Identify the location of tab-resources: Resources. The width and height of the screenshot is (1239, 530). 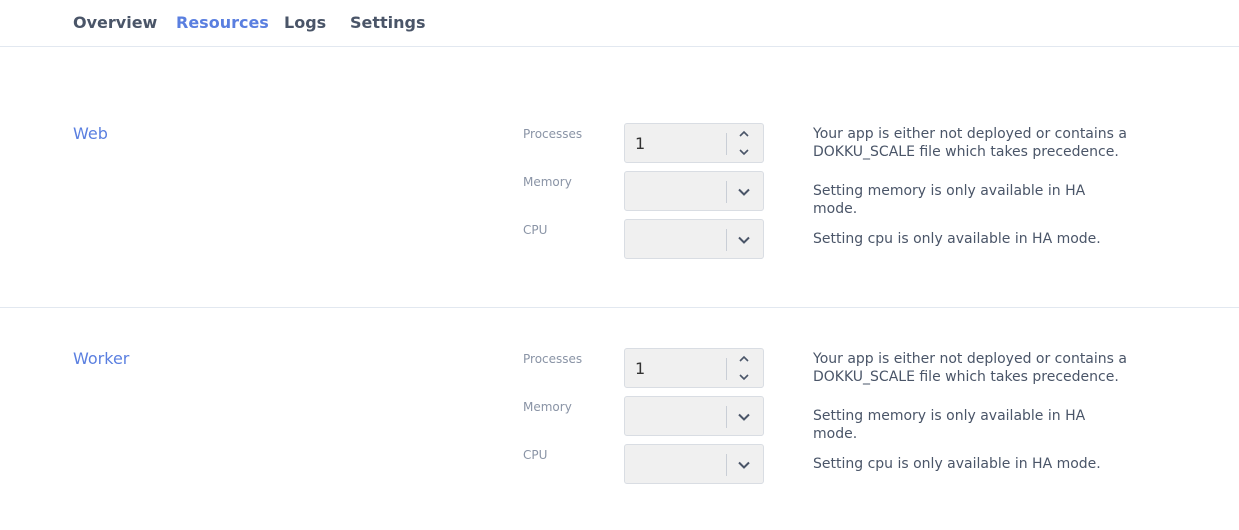
(222, 22).